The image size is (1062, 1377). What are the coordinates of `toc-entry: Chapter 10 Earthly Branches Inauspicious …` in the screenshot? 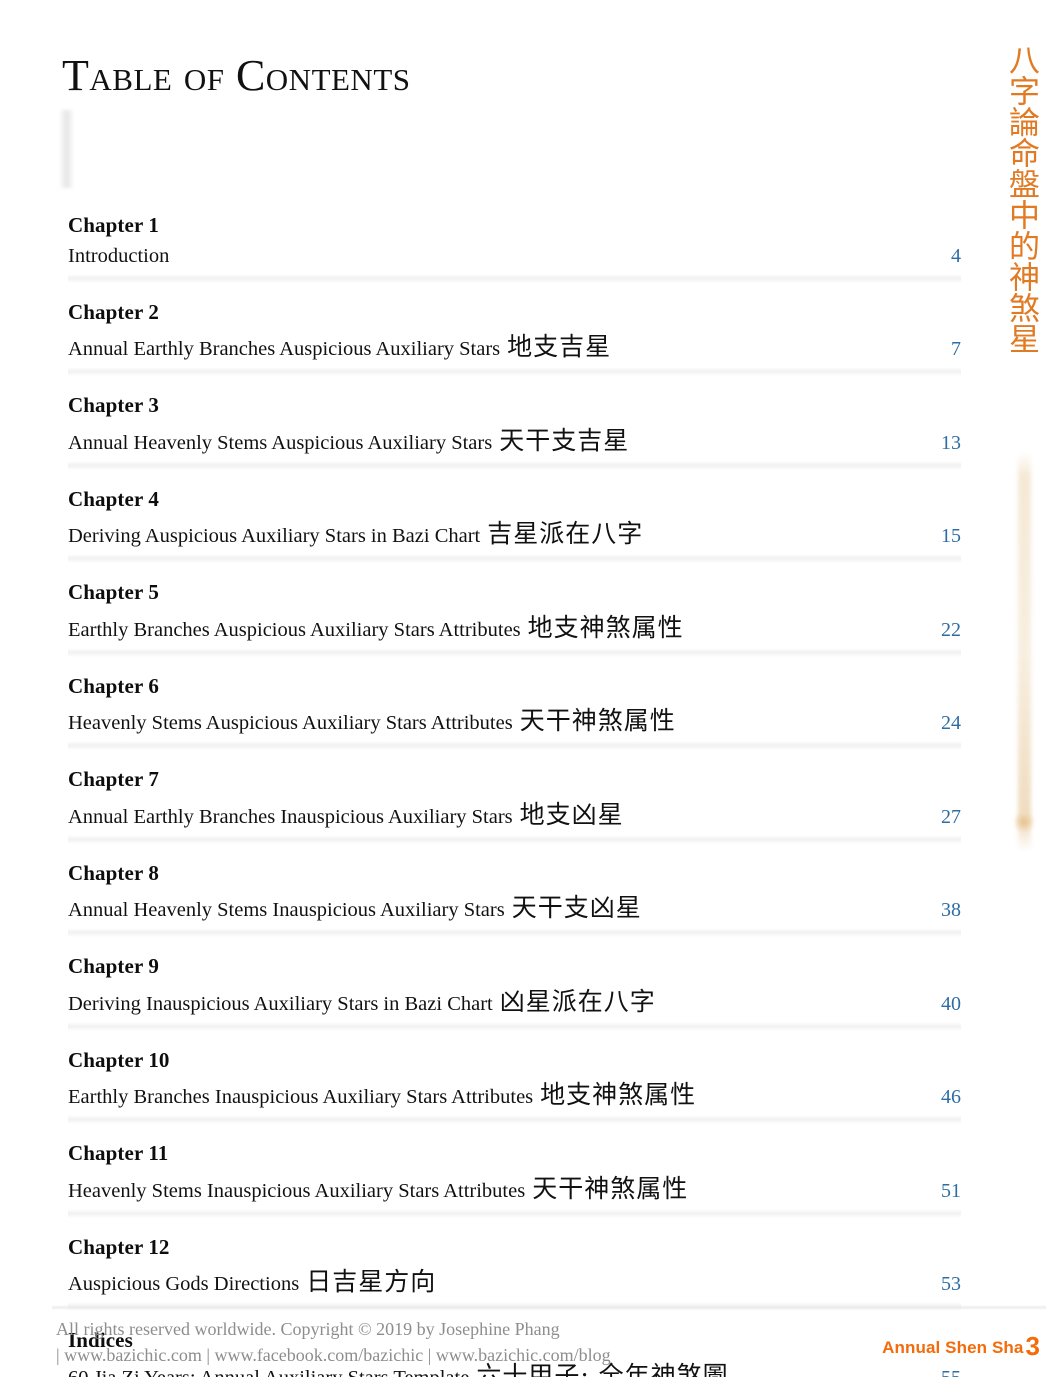 It's located at (514, 1086).